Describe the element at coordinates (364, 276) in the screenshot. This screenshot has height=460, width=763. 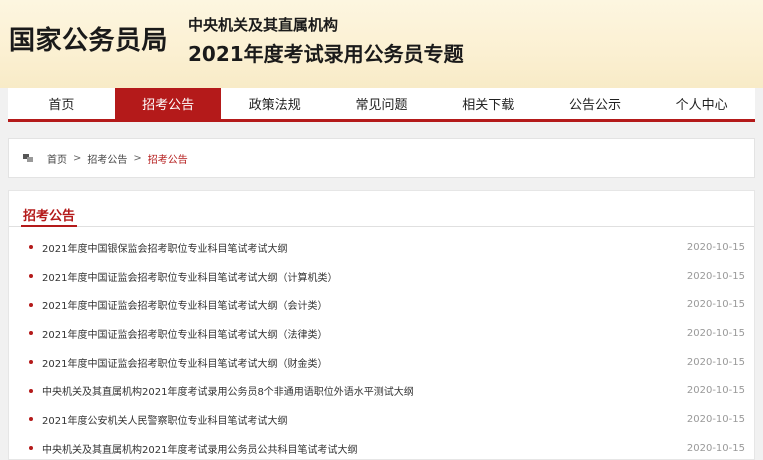
I see `list-item-title: 2021年度中国证监会招考职位专业科目笔试考试大纲（计算机类）` at that location.